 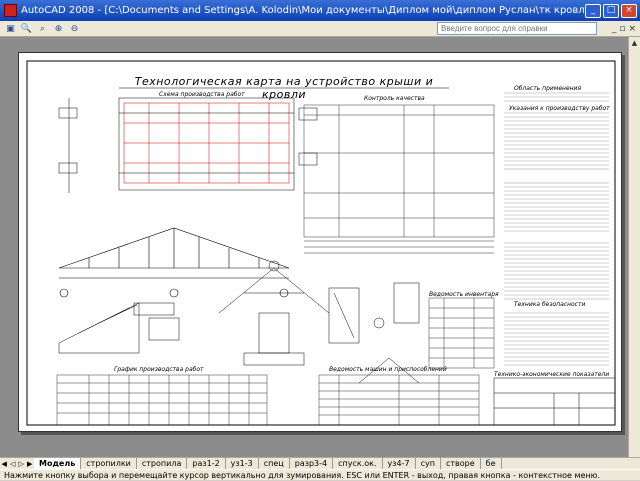 What do you see at coordinates (58, 29) in the screenshot?
I see `zoom-previous-icon: ⊕` at bounding box center [58, 29].